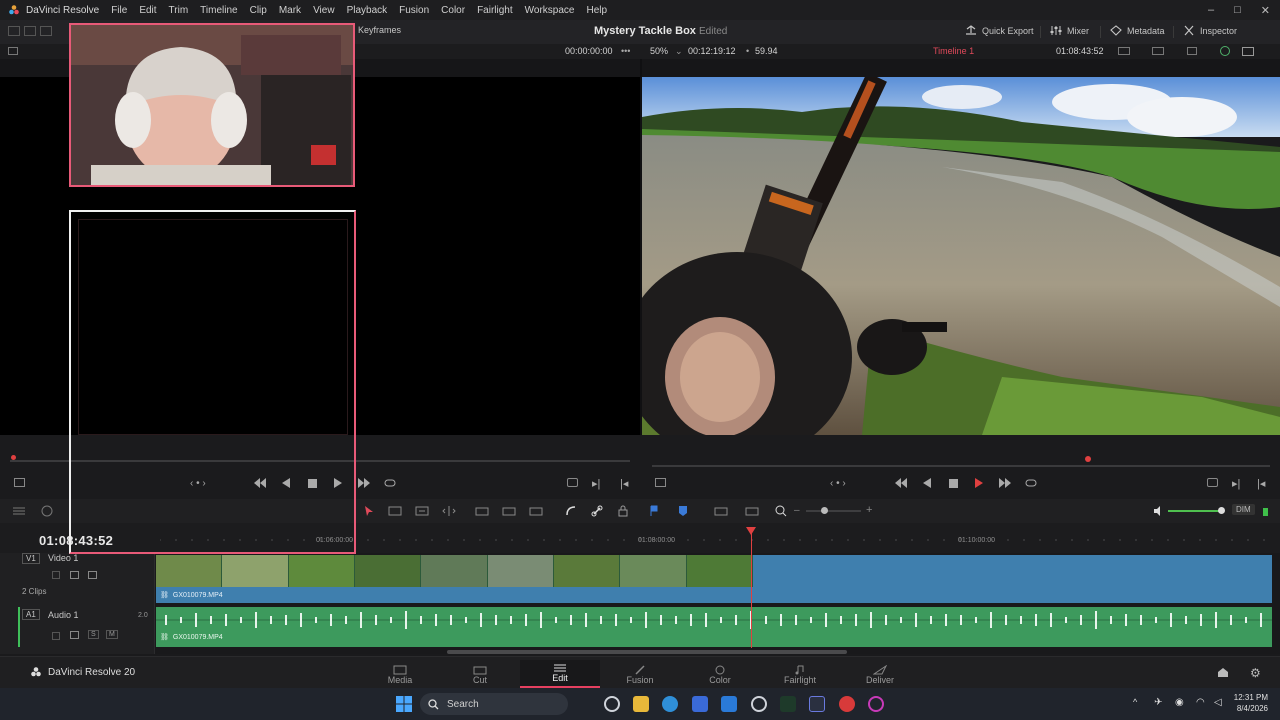 This screenshot has width=1280, height=720. Describe the element at coordinates (800, 674) in the screenshot. I see `tab-fairlight: Fairlight` at that location.